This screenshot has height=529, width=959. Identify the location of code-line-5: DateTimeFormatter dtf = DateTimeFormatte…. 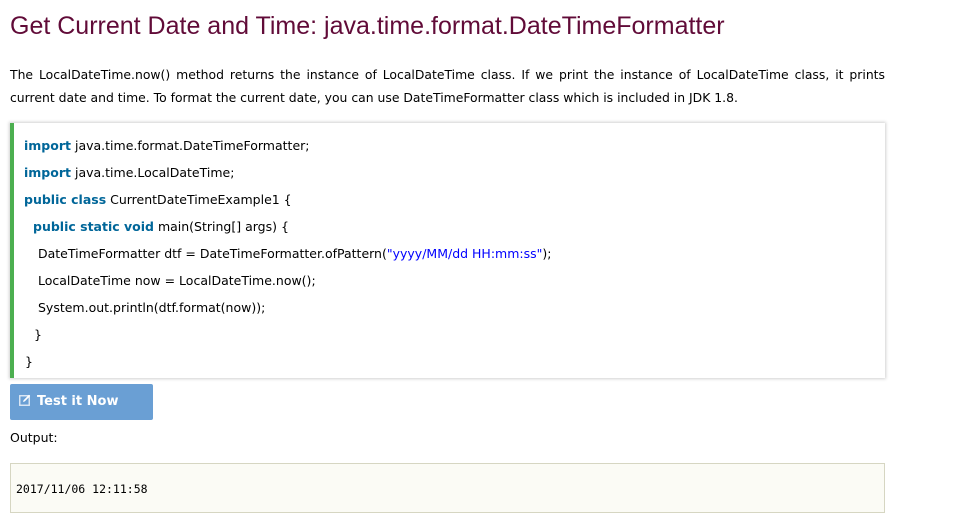
(294, 254).